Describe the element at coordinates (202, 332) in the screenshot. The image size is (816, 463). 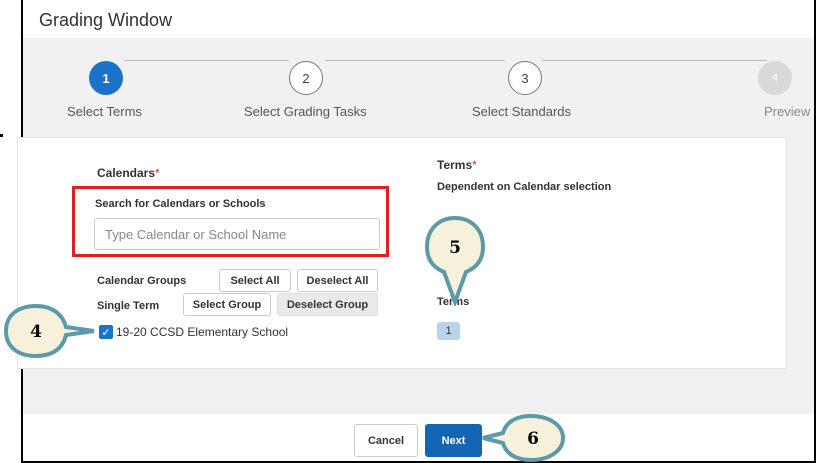
I see `calendar-item-label: 19-20 CCSD Elementary School` at that location.